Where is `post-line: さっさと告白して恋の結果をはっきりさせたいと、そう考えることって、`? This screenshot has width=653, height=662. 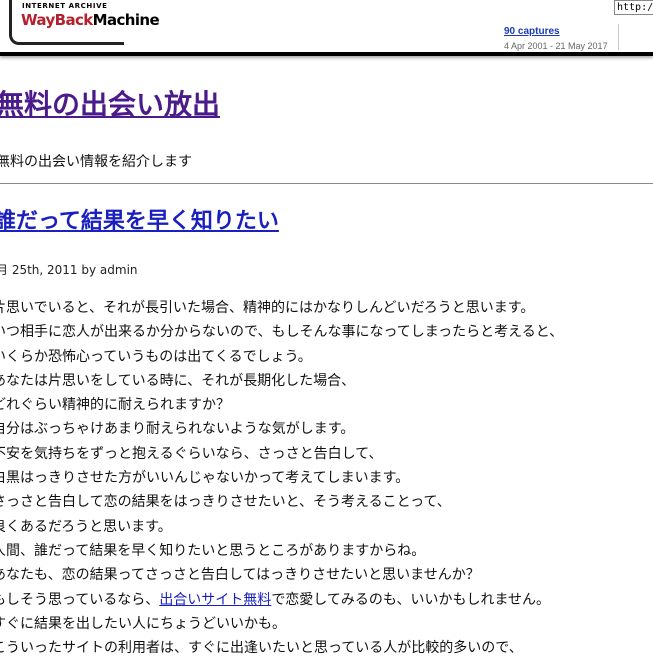 post-line: さっさと告白して恋の結果をはっきりさせたいと、そう考えることって、 is located at coordinates (225, 502).